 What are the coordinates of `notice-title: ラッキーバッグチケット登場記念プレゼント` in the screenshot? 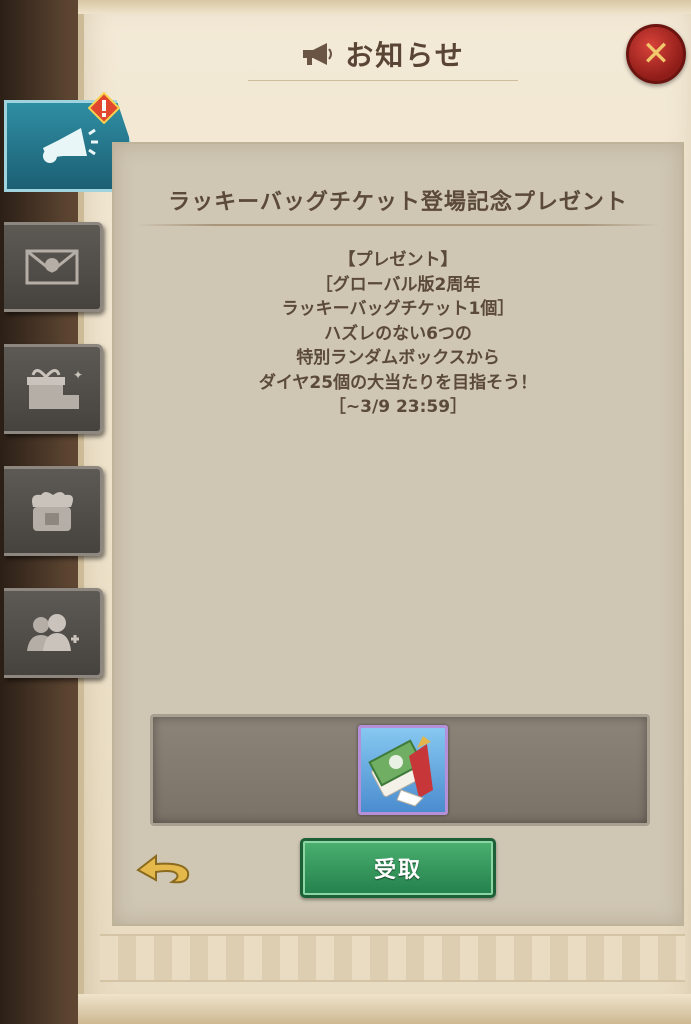 It's located at (398, 202).